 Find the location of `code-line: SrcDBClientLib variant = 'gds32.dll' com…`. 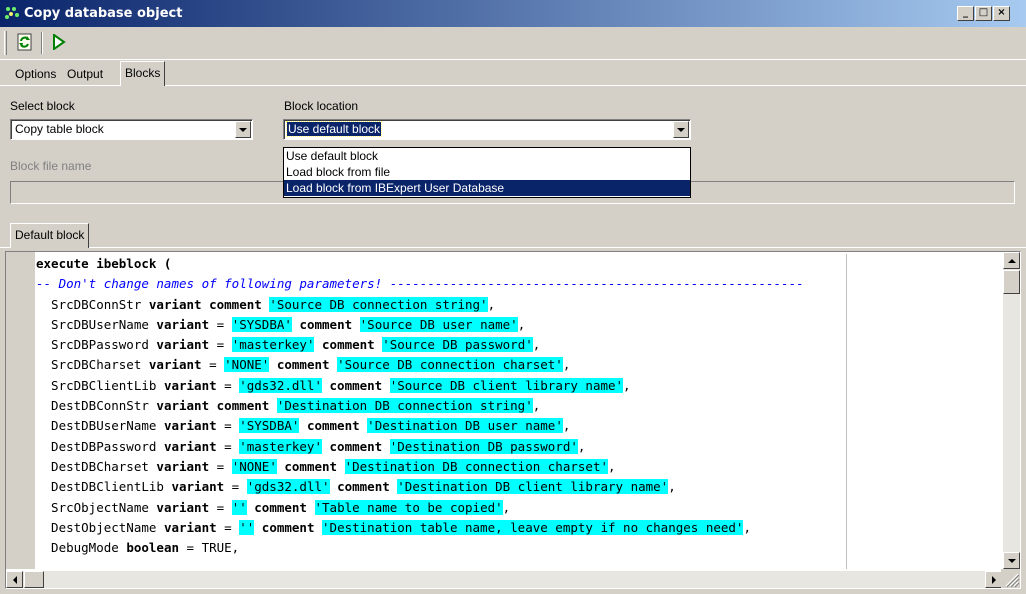

code-line: SrcDBClientLib variant = 'gds32.dll' com… is located at coordinates (519, 386).